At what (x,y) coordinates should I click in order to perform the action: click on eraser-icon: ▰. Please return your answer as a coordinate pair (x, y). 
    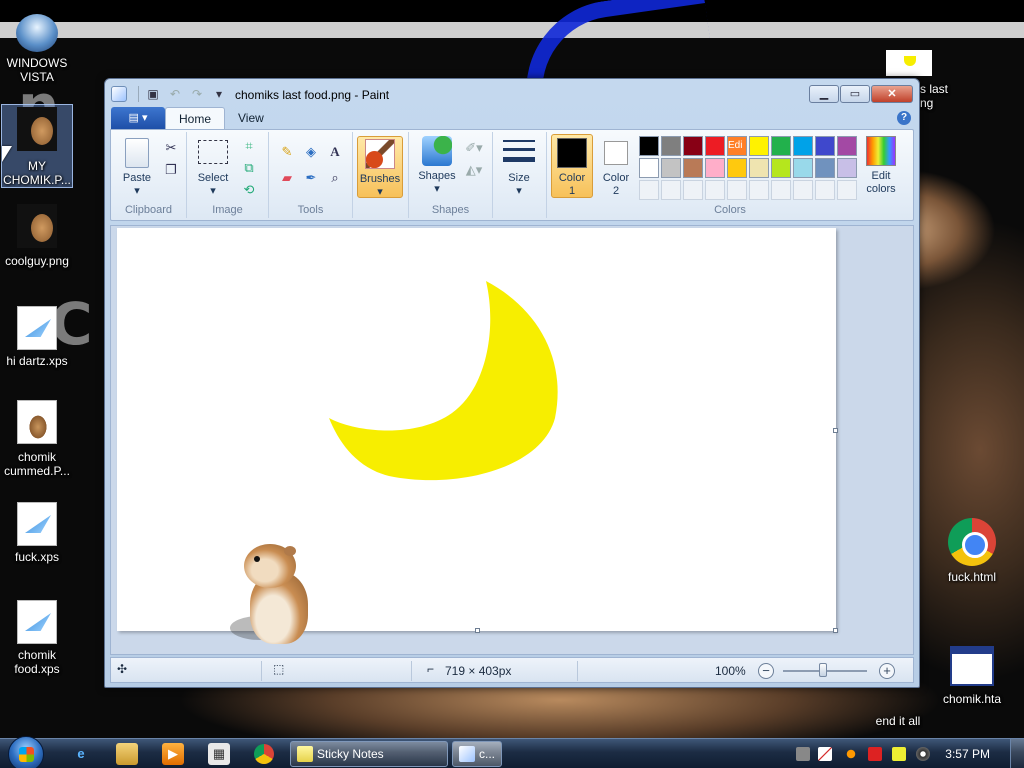
    Looking at the image, I should click on (287, 178).